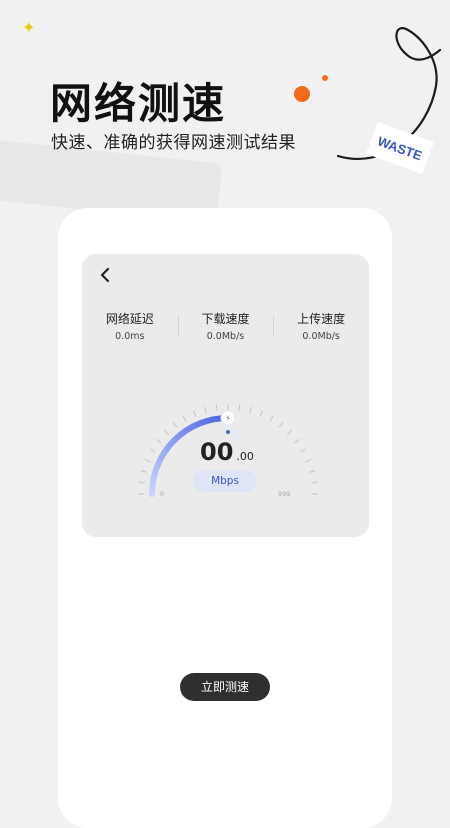 This screenshot has height=828, width=450. What do you see at coordinates (225, 687) in the screenshot?
I see `start-test-button: 立即测速` at bounding box center [225, 687].